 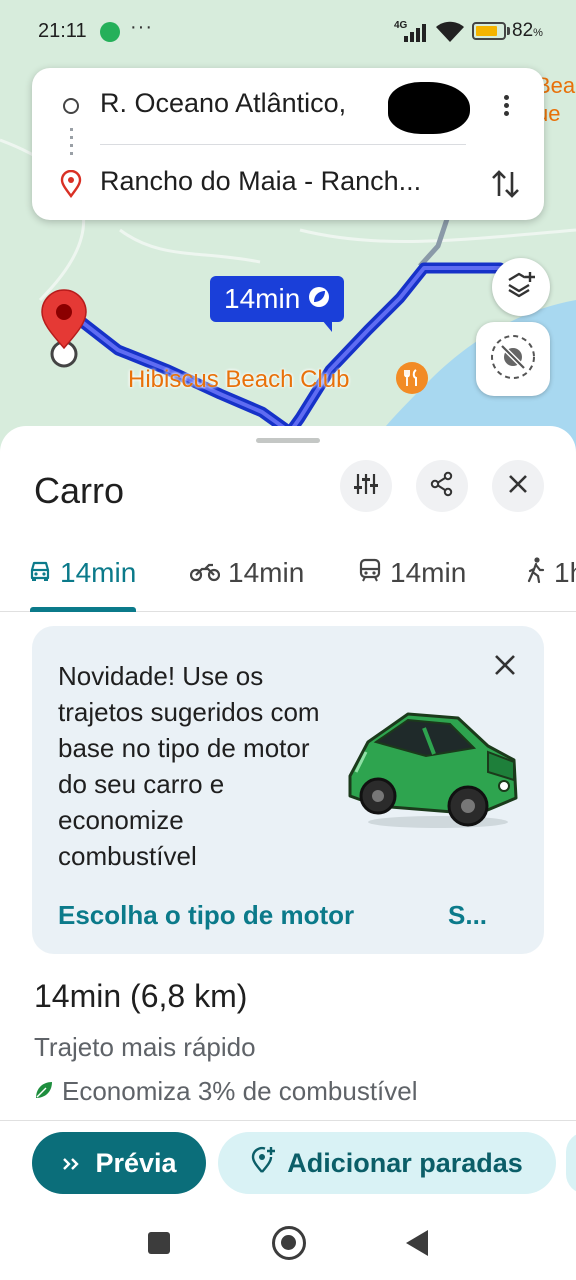 I want to click on walk-icon, so click(x=536, y=573).